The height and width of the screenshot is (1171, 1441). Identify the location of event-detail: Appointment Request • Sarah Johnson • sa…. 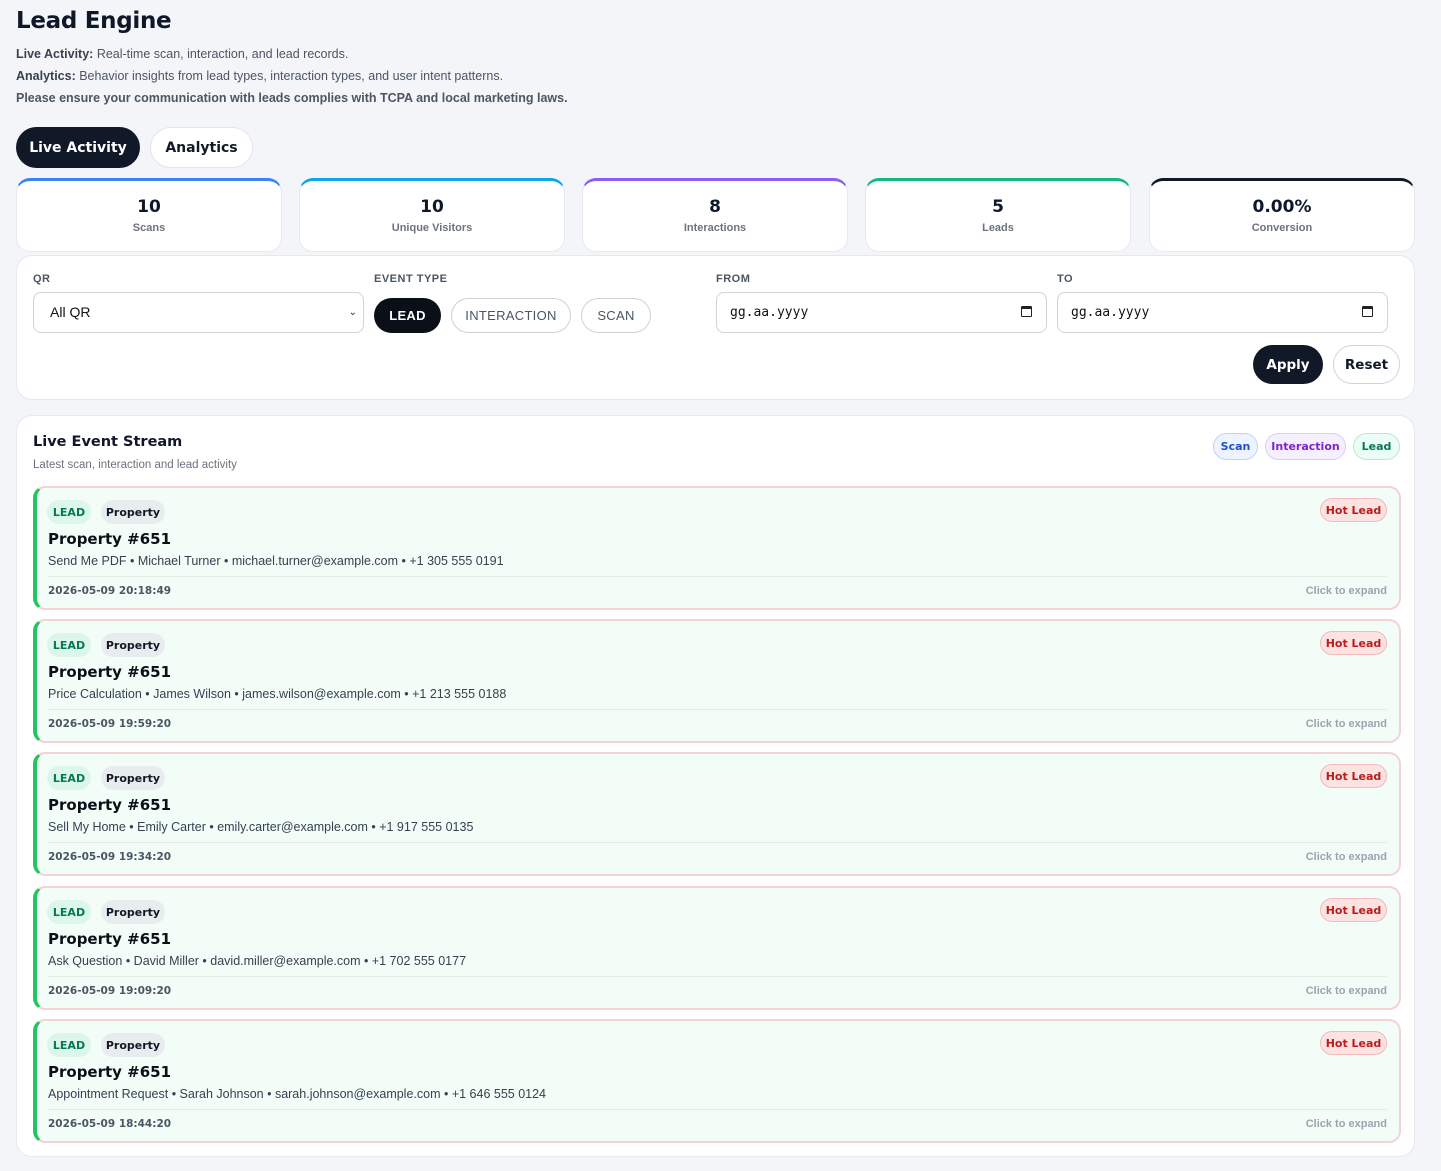
(297, 1094).